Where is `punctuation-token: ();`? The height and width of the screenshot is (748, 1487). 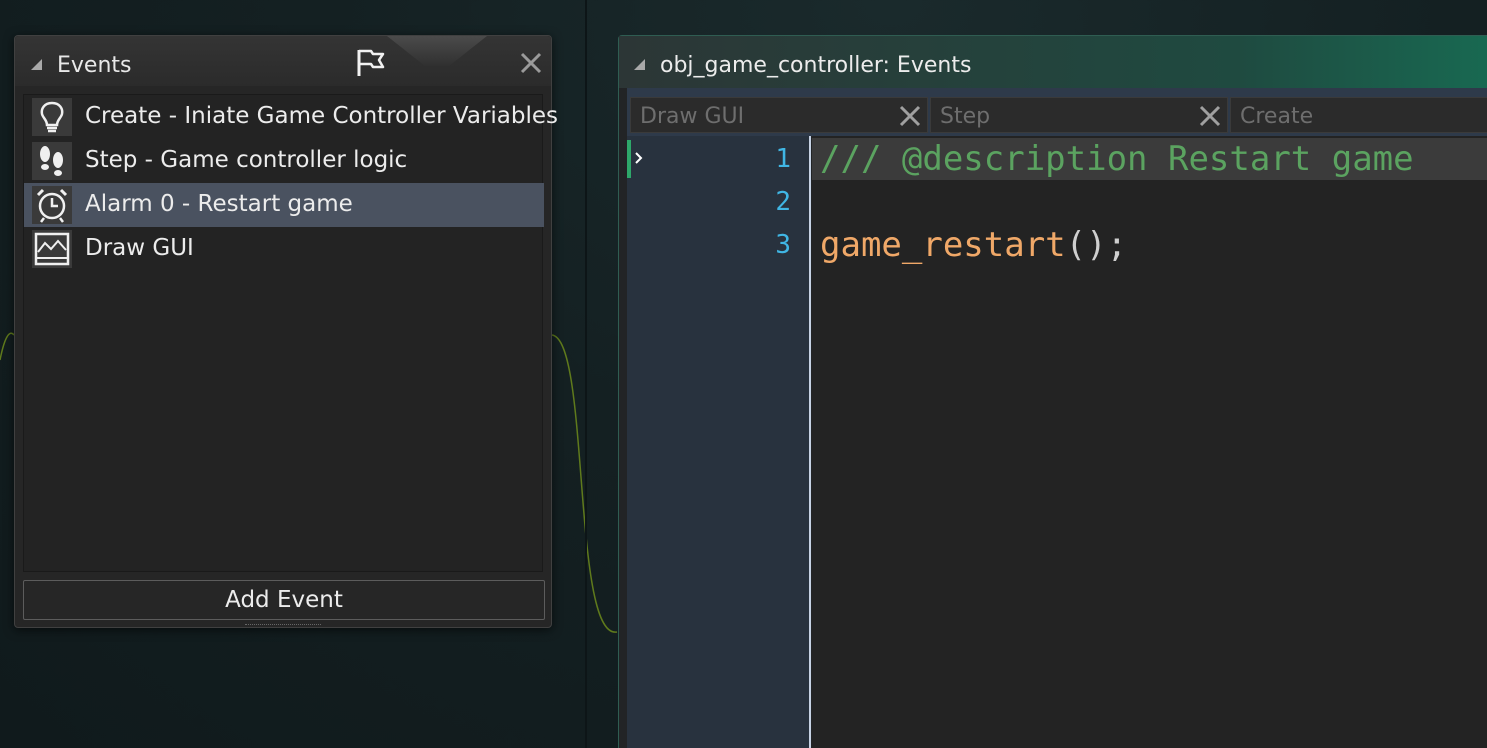 punctuation-token: (); is located at coordinates (1096, 245).